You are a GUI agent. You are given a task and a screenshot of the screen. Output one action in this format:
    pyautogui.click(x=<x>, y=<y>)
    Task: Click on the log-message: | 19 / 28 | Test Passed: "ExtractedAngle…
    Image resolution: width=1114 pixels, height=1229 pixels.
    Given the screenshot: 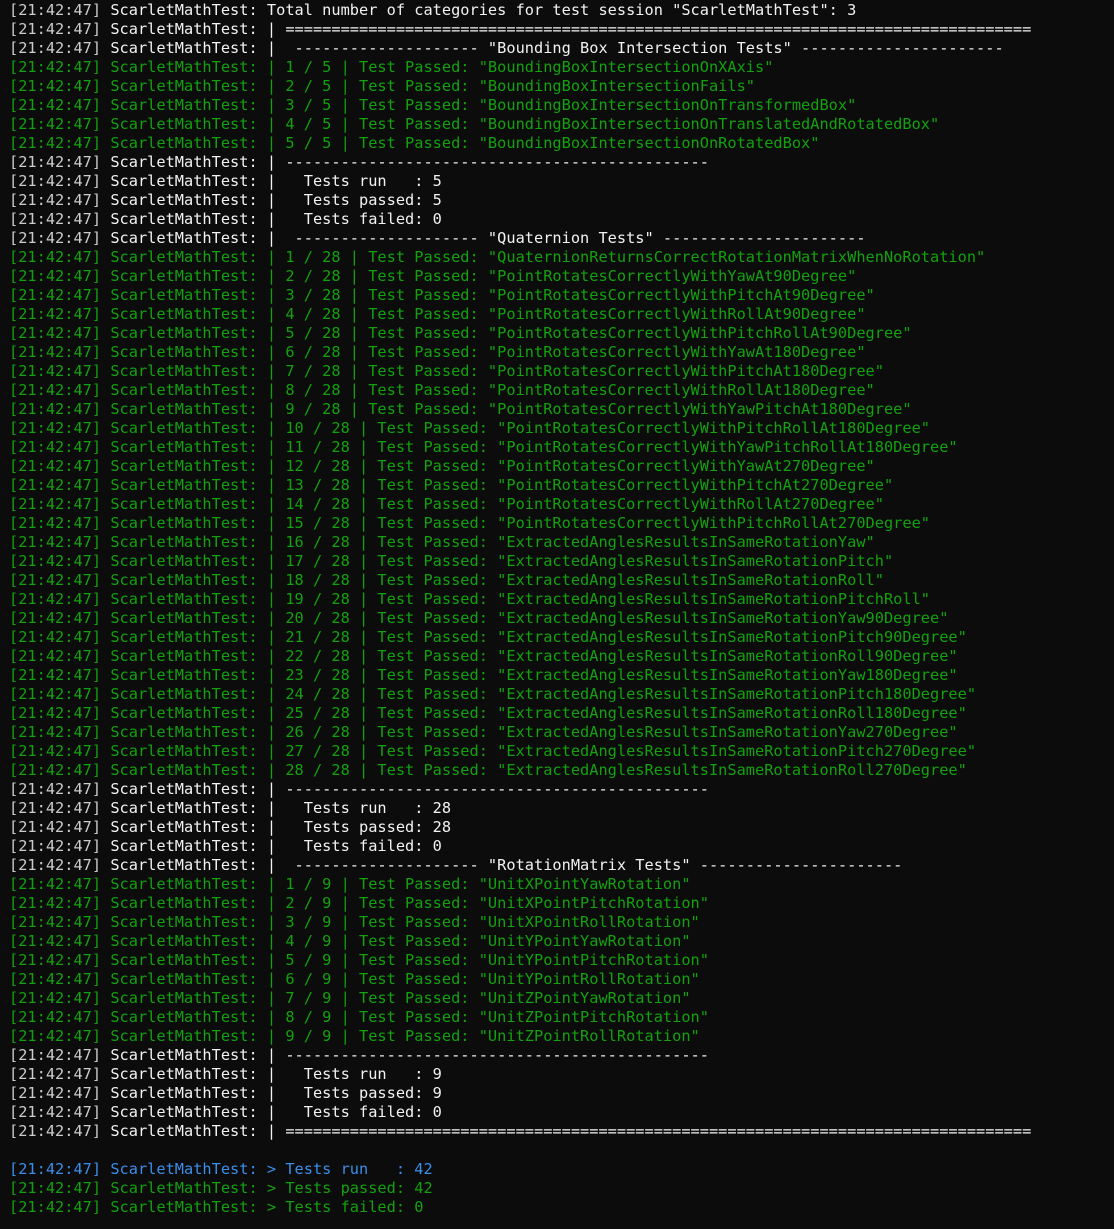 What is the action you would take?
    pyautogui.click(x=598, y=599)
    